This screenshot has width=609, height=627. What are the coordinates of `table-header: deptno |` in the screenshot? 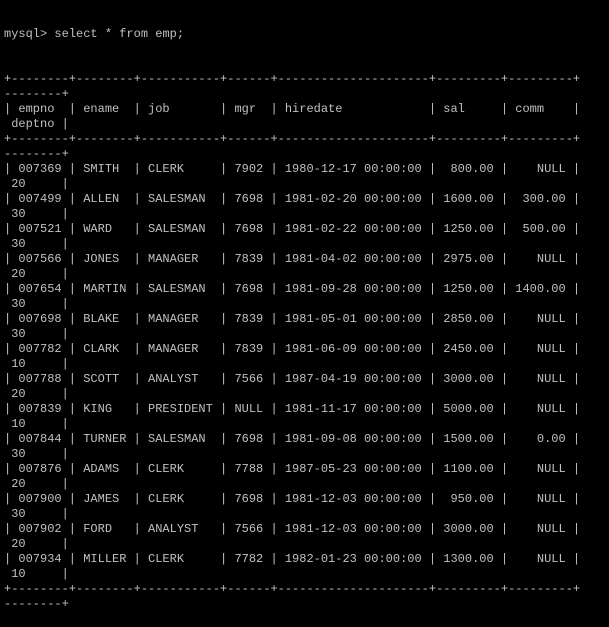 It's located at (36, 124).